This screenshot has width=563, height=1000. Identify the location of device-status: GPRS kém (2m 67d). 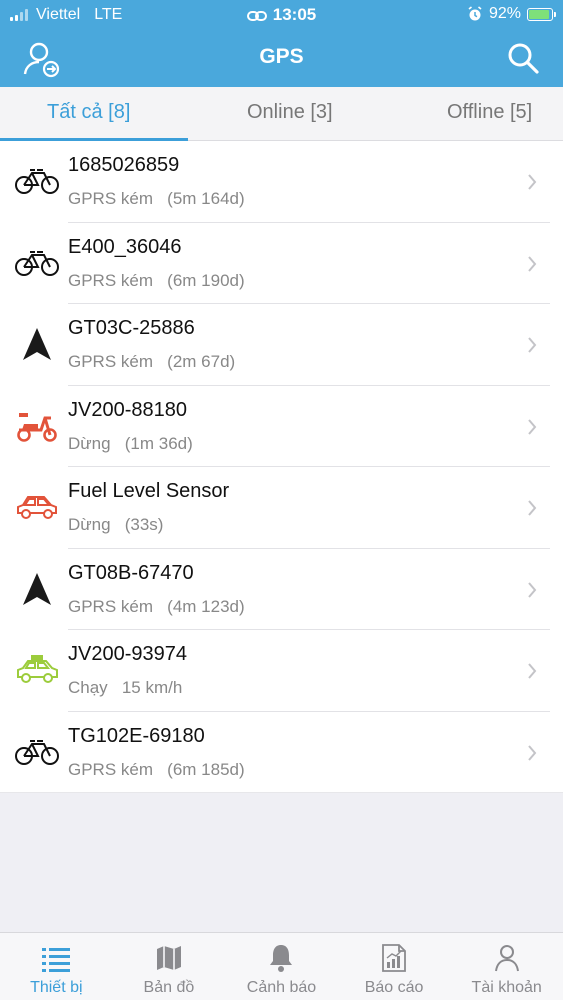
(152, 361).